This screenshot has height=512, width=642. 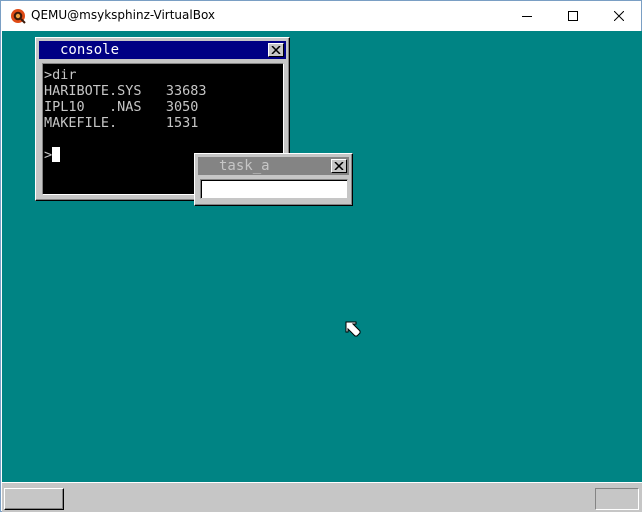 What do you see at coordinates (353, 329) in the screenshot?
I see `mouse-cursor-icon` at bounding box center [353, 329].